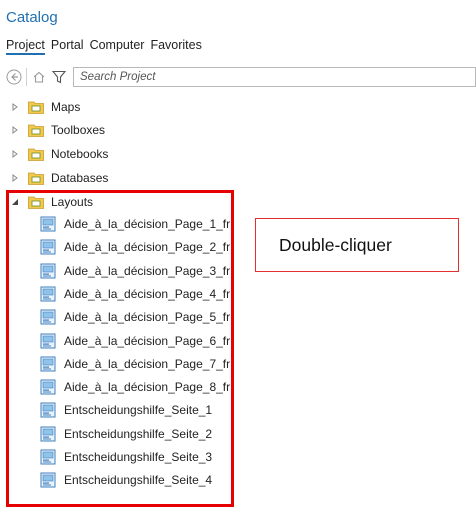  I want to click on callout-box: Double-cliquer, so click(357, 245).